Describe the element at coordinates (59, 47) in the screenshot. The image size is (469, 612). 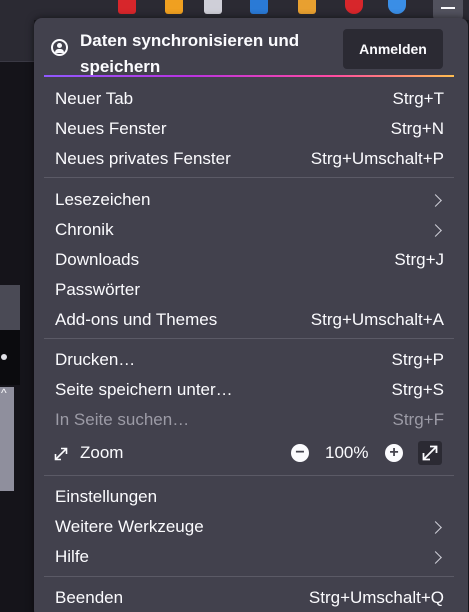
I see `account-icon` at that location.